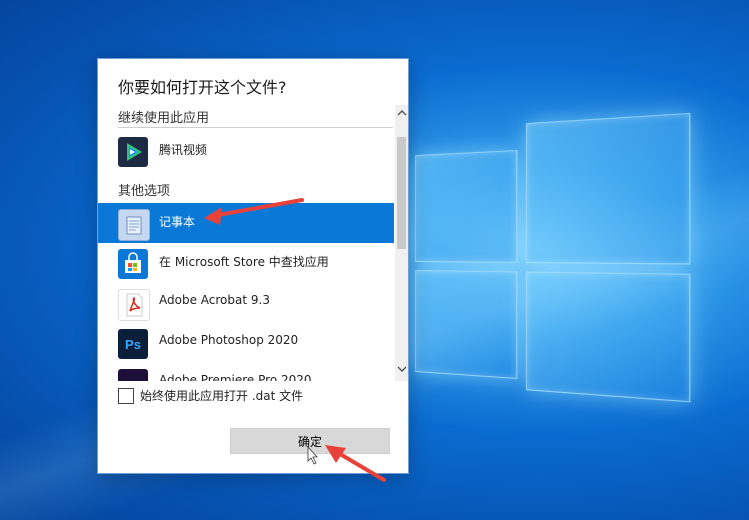 This screenshot has height=520, width=749. Describe the element at coordinates (246, 372) in the screenshot. I see `app-item-premiere: Adobe Premiere Pro 2020` at that location.